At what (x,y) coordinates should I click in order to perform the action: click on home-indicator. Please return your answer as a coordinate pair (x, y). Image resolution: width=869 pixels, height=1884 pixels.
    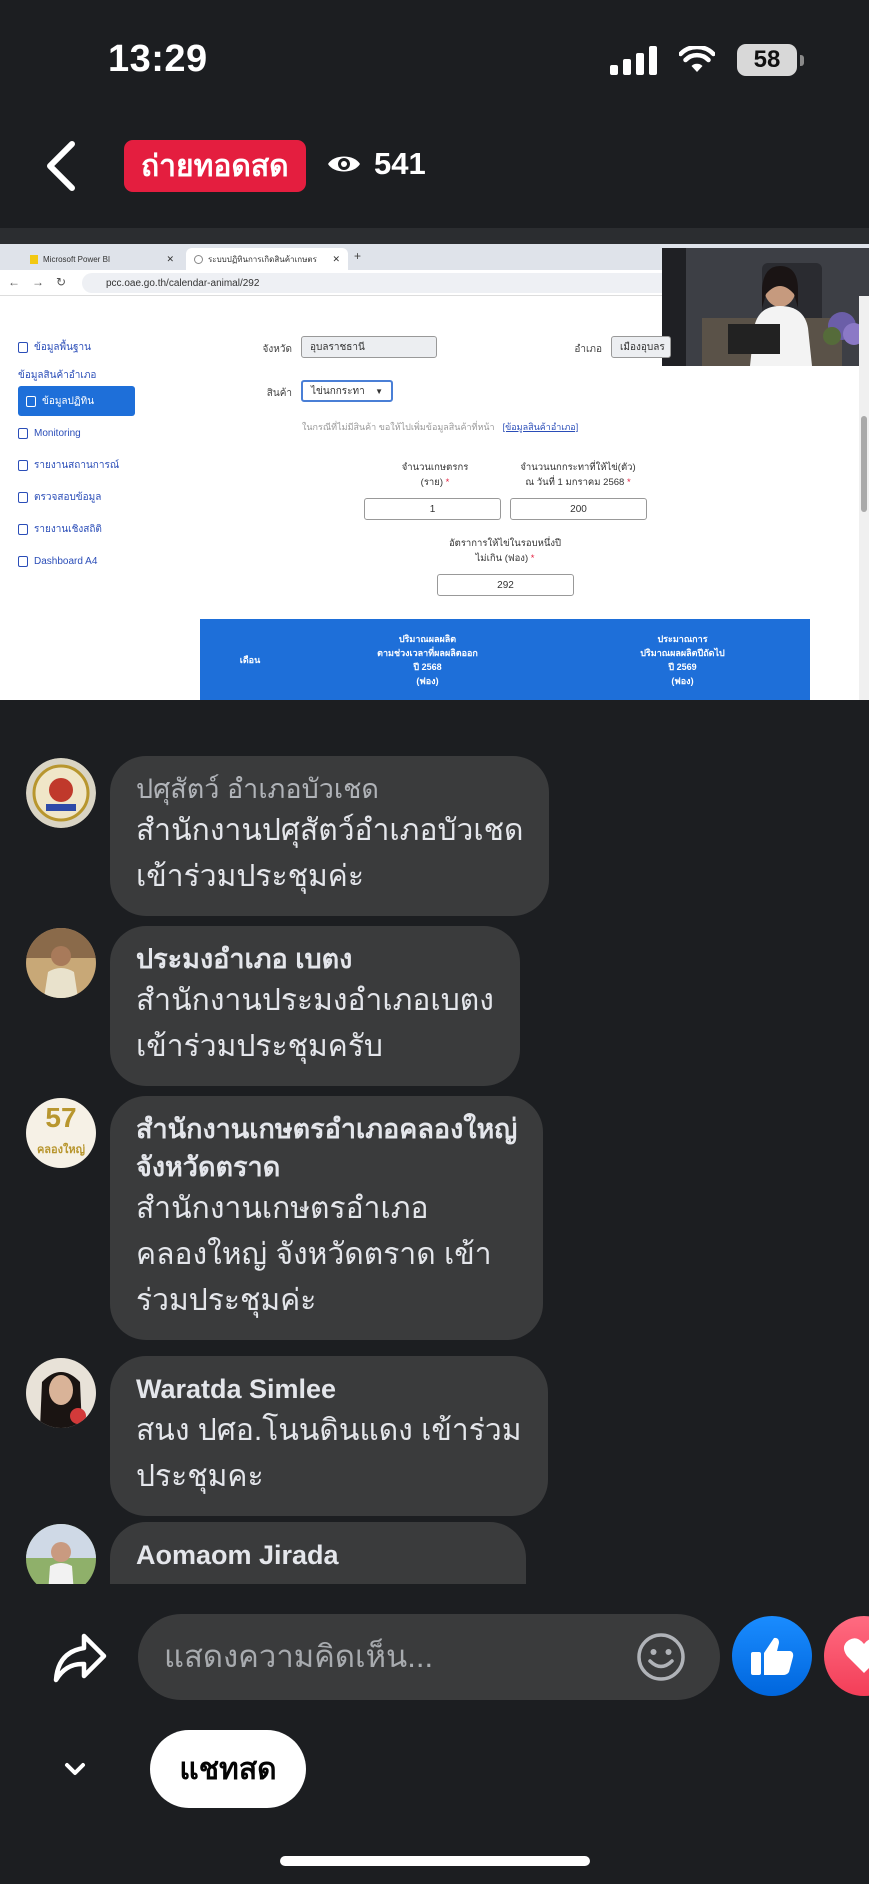
    Looking at the image, I should click on (435, 1861).